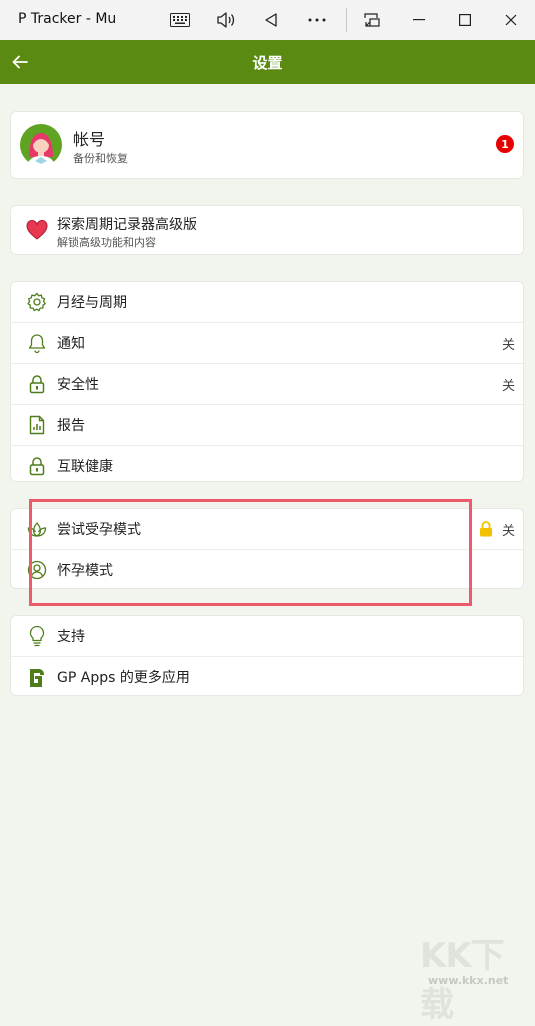 The width and height of the screenshot is (535, 1026). Describe the element at coordinates (468, 980) in the screenshot. I see `watermark-url: www.kkx.net` at that location.